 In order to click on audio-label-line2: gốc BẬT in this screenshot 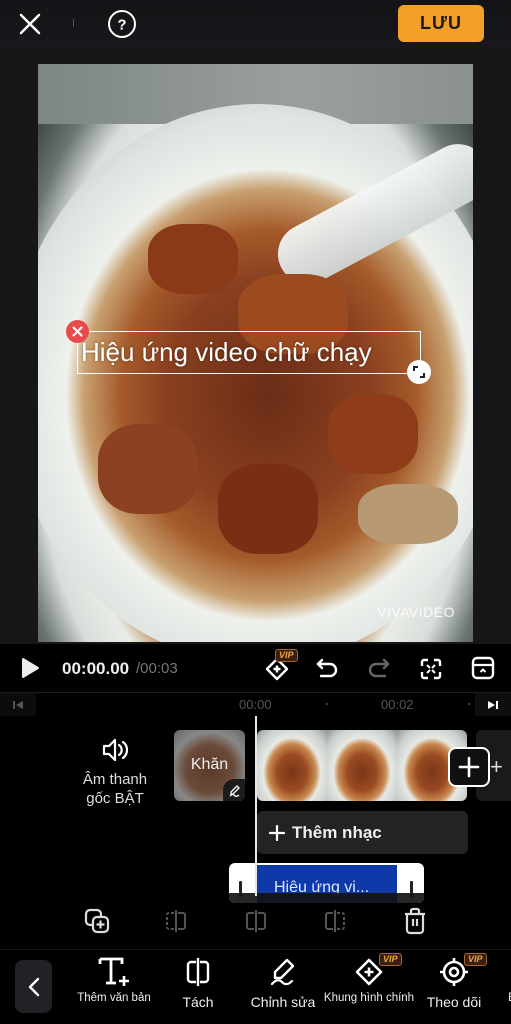, I will do `click(115, 798)`.